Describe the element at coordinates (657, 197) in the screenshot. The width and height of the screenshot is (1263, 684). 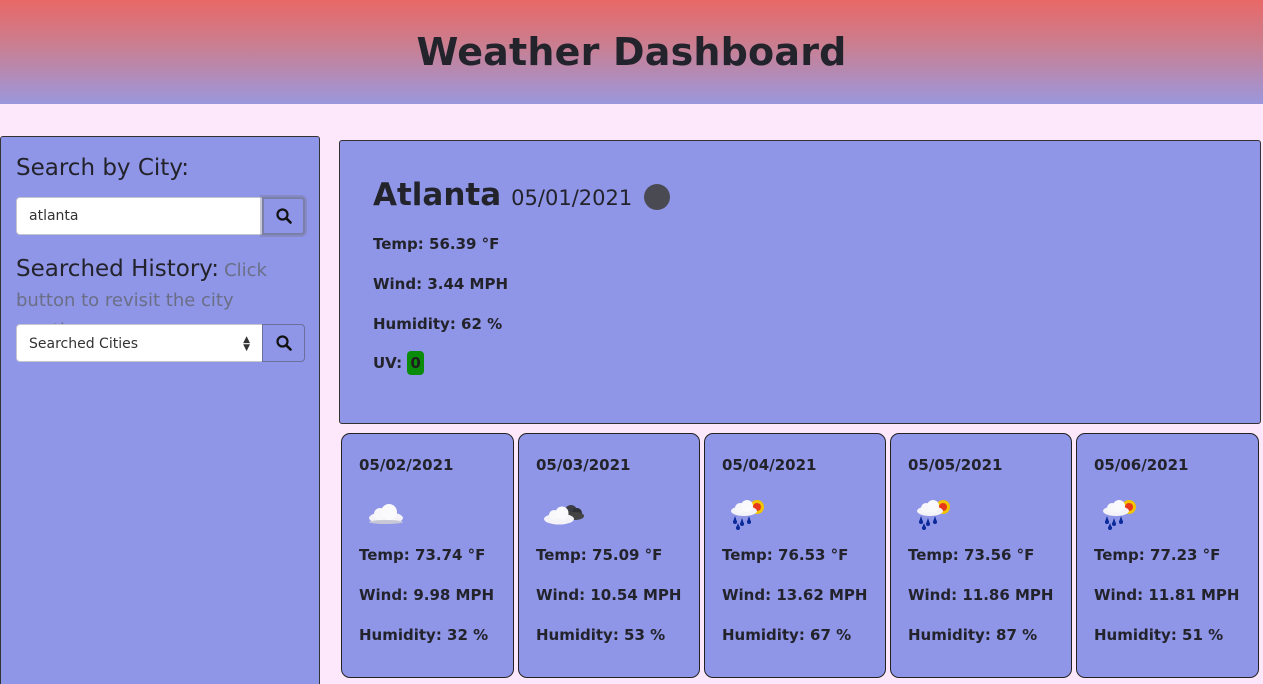
I see `current-weather-icon` at that location.